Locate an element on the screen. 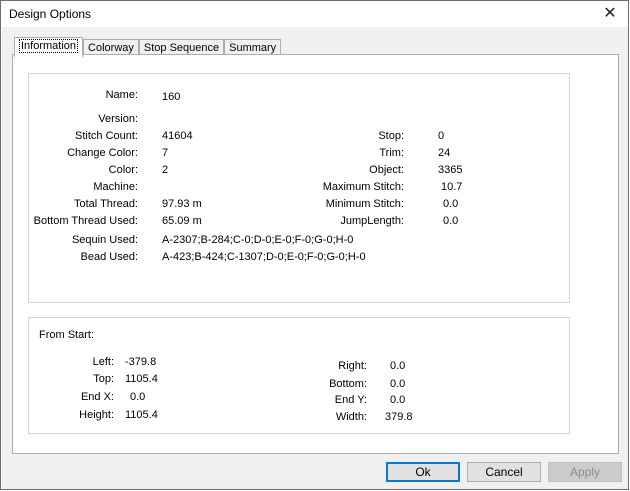 The width and height of the screenshot is (630, 491). apply-button: Apply is located at coordinates (585, 472).